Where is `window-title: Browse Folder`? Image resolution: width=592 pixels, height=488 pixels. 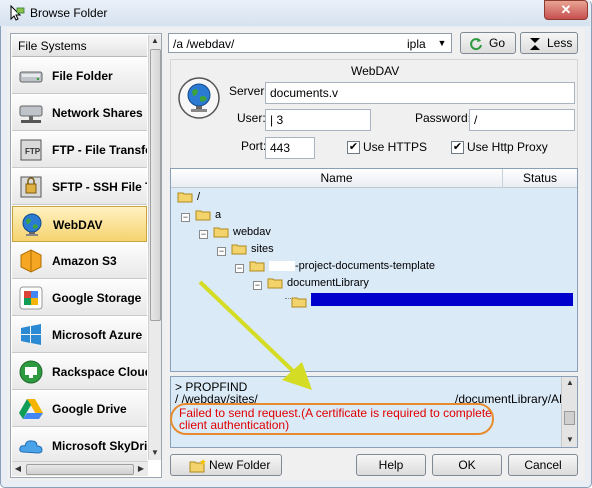
window-title: Browse Folder is located at coordinates (69, 13).